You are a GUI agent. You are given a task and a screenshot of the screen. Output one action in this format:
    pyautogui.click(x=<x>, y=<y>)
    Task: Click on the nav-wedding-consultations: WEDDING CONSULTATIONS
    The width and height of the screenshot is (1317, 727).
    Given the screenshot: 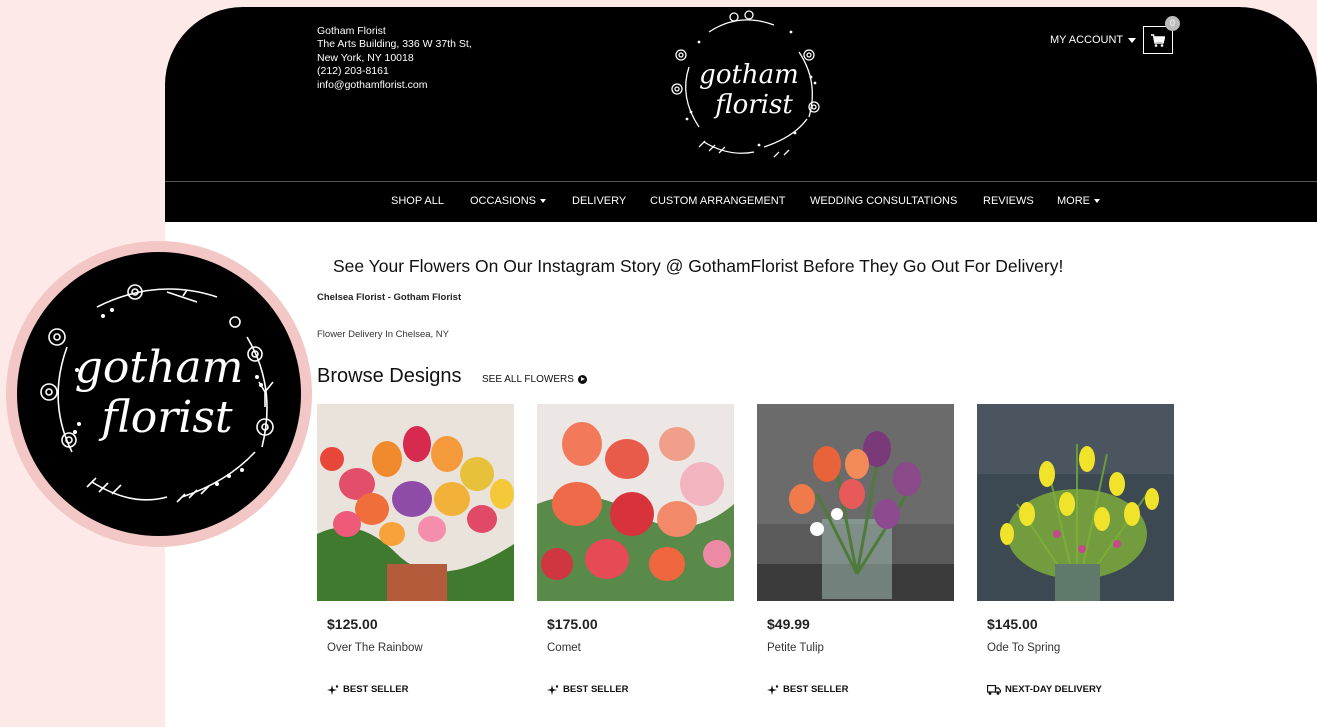 What is the action you would take?
    pyautogui.click(x=883, y=201)
    